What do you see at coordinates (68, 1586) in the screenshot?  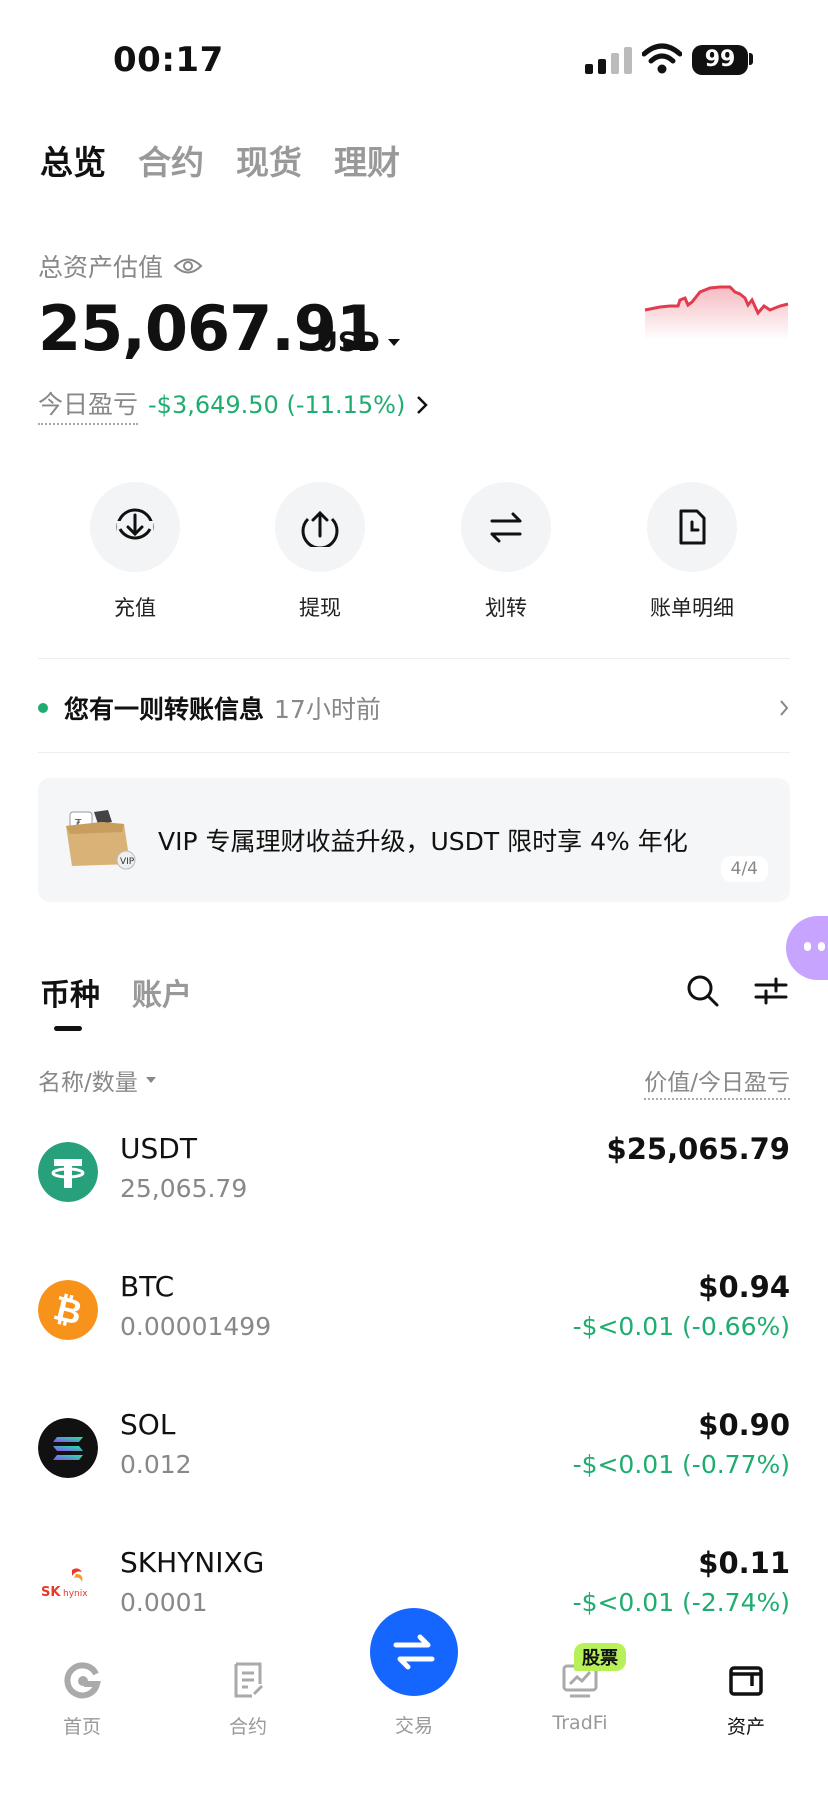 I see `sk-hynix-logo: SK hynix` at bounding box center [68, 1586].